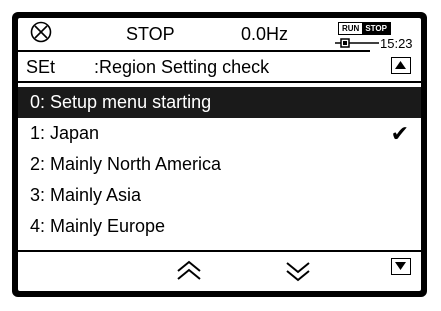  What do you see at coordinates (396, 43) in the screenshot?
I see `clock-time: 15:23` at bounding box center [396, 43].